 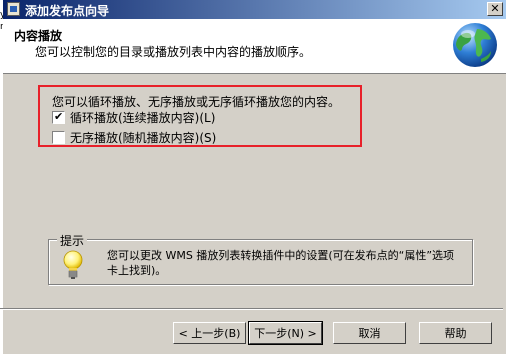 What do you see at coordinates (143, 137) in the screenshot?
I see `shuffle-label: 无序播放(随机播放内容)(S)` at bounding box center [143, 137].